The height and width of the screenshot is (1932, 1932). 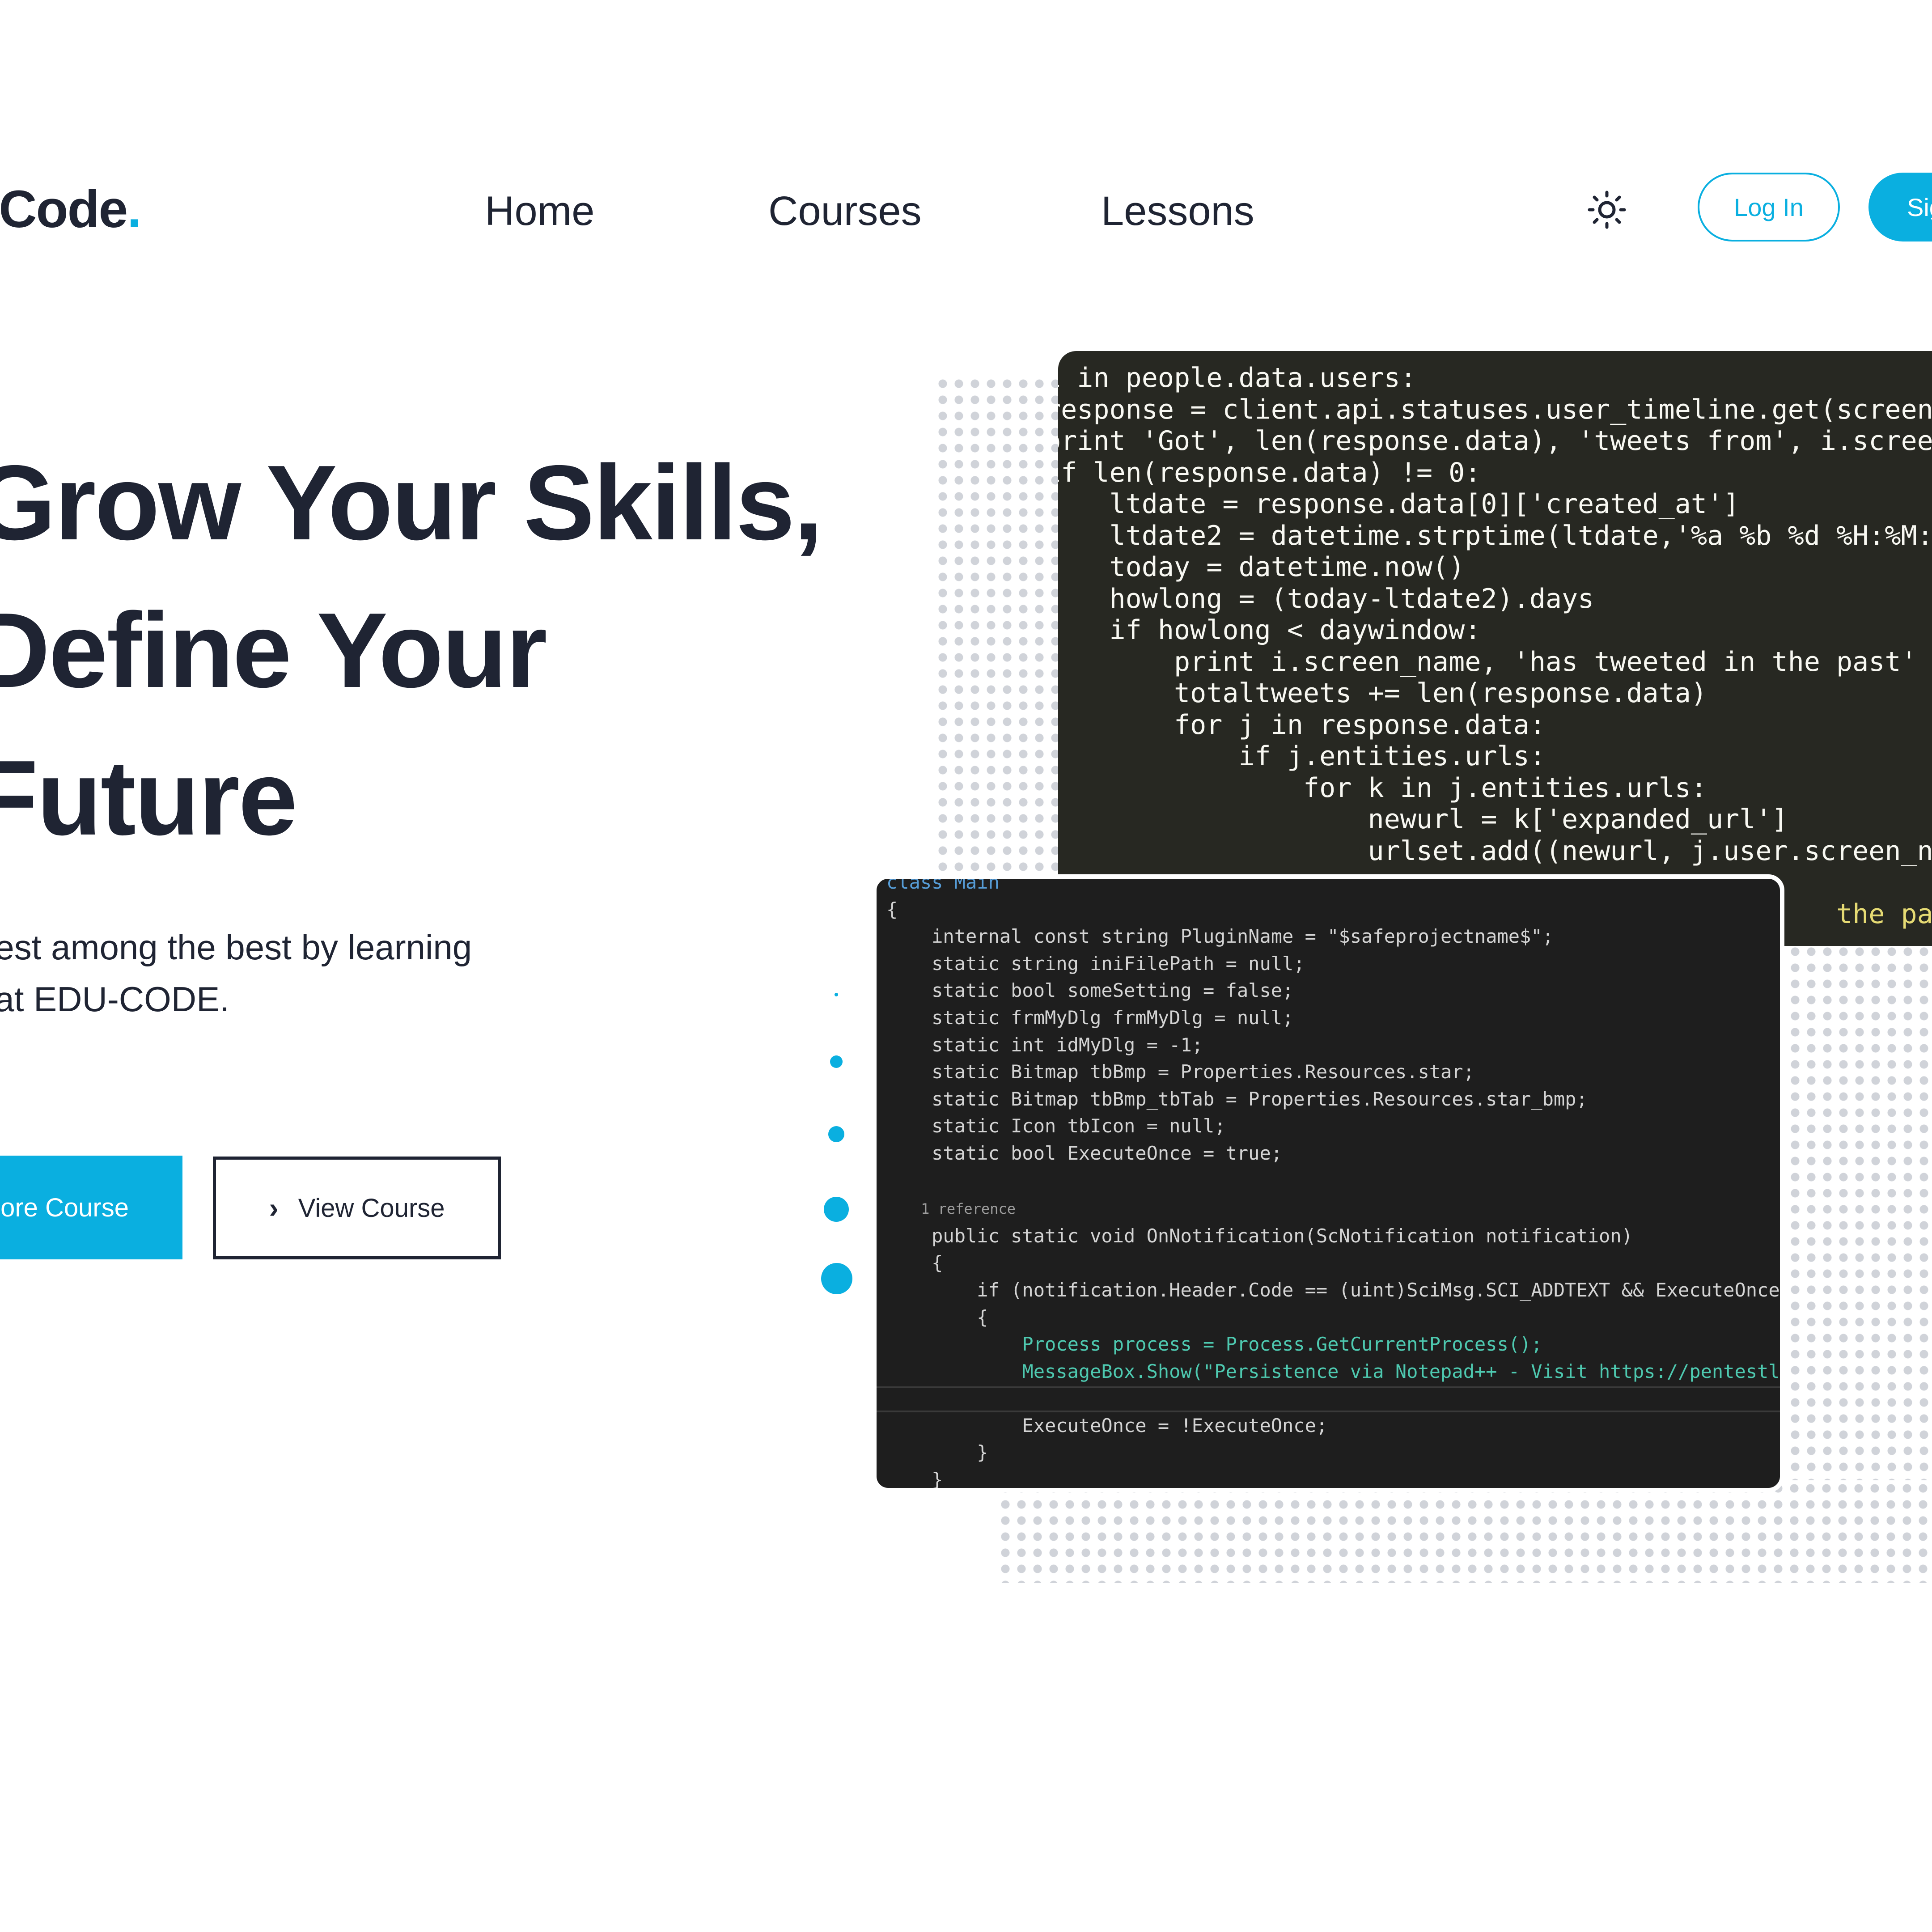 I want to click on view-course-button: › View Course, so click(x=357, y=1208).